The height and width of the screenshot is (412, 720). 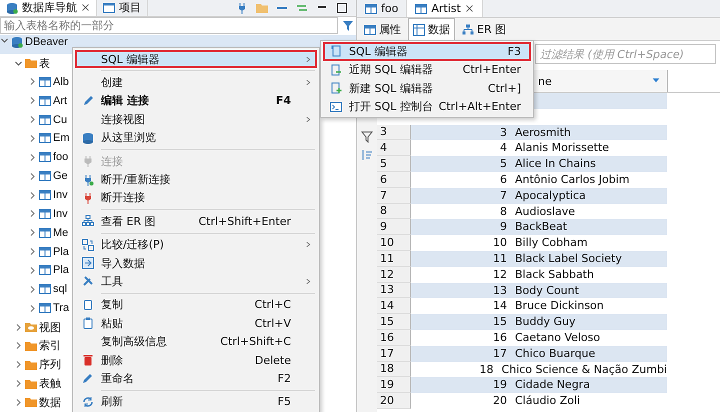 I want to click on menu-item: 比较/迁移(P), so click(x=196, y=245).